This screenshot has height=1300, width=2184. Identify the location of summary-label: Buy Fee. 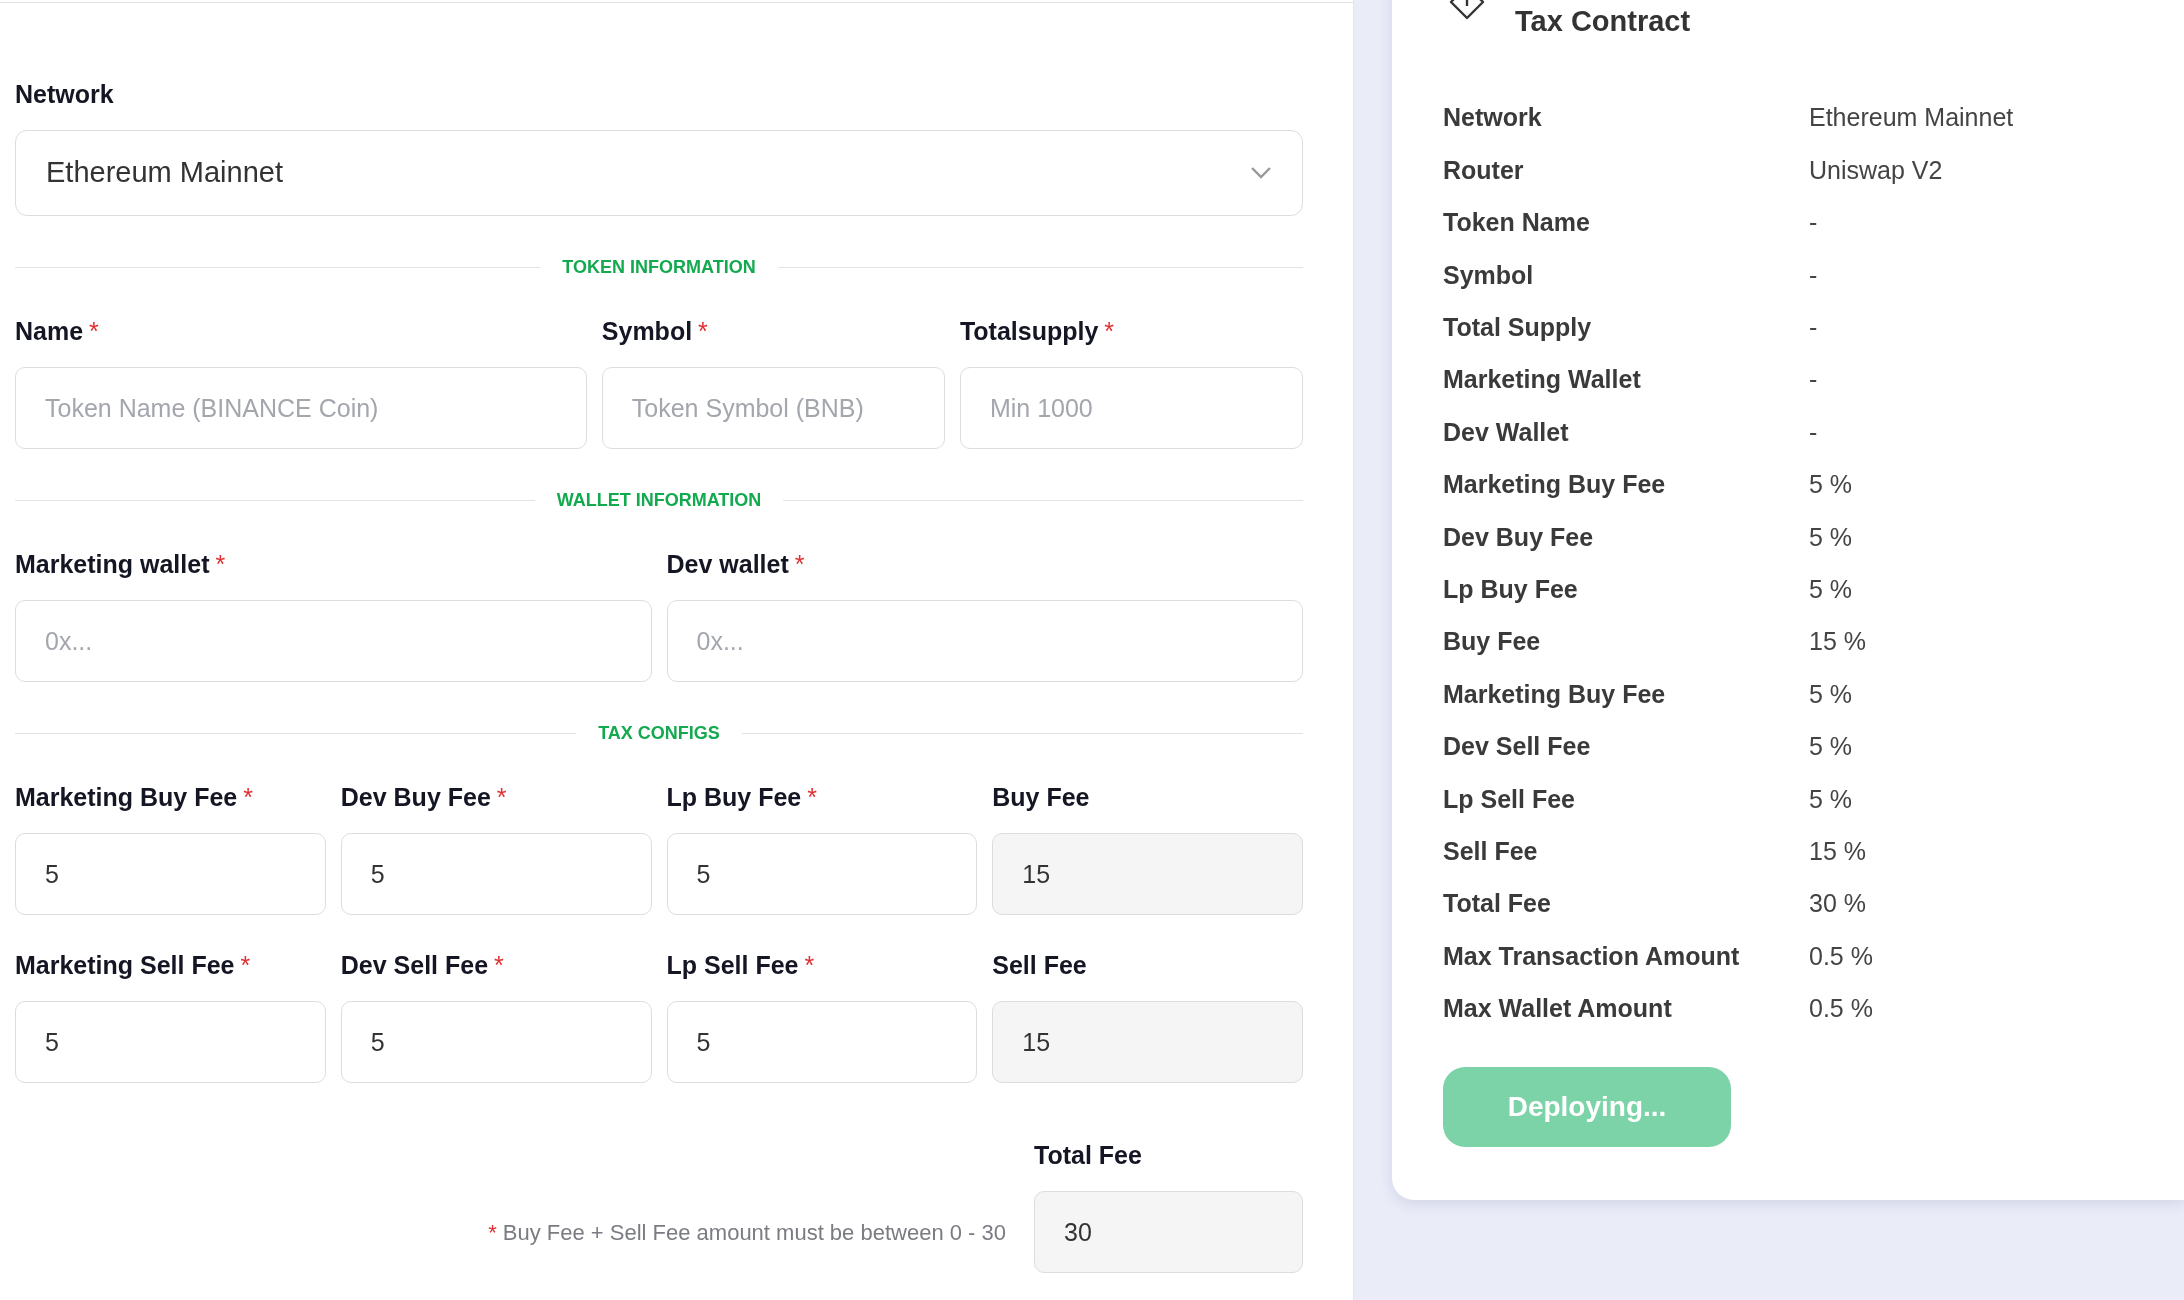
(1492, 642).